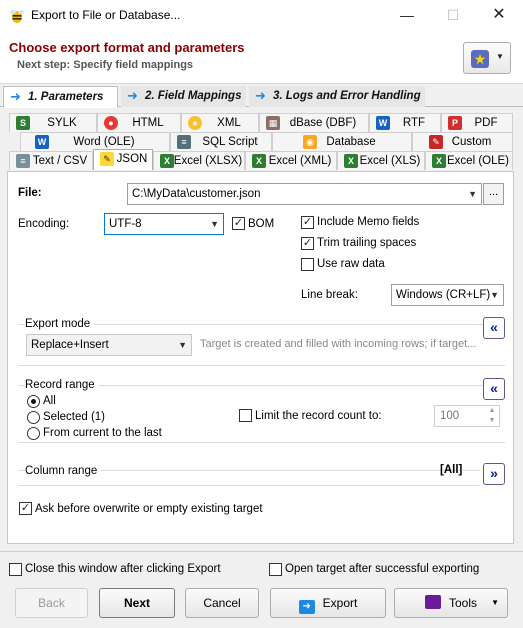 This screenshot has height=628, width=523. What do you see at coordinates (467, 416) in the screenshot?
I see `limit-record-count-input: 100 ▲ ▼` at bounding box center [467, 416].